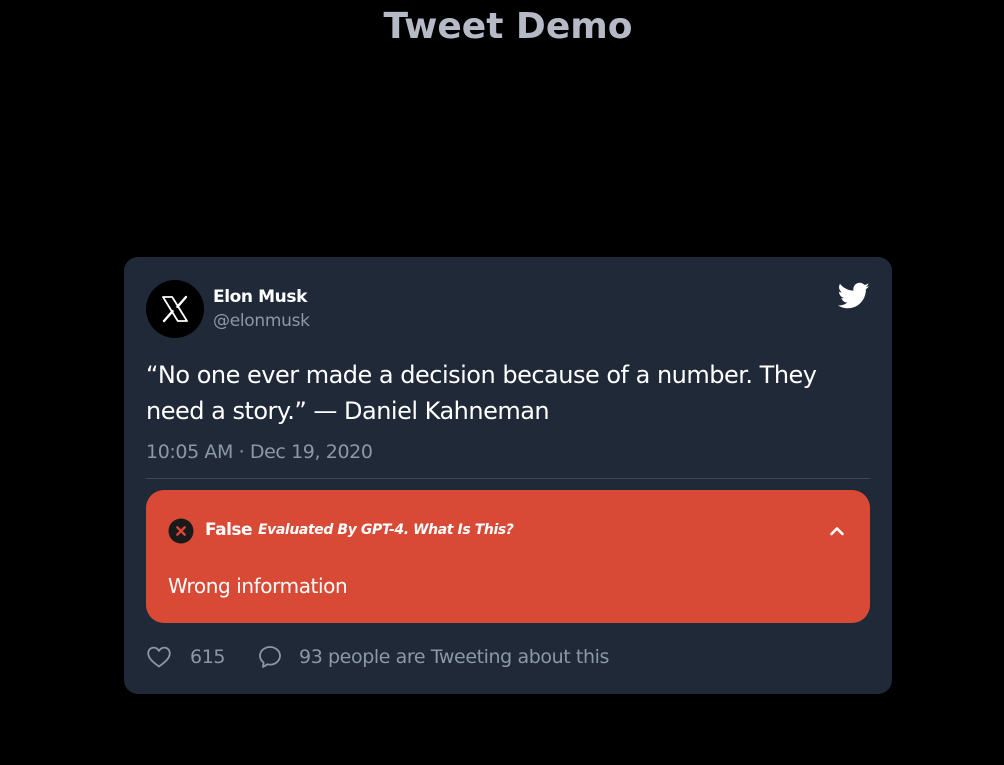 This screenshot has width=1004, height=765. Describe the element at coordinates (159, 657) in the screenshot. I see `heart-icon` at that location.